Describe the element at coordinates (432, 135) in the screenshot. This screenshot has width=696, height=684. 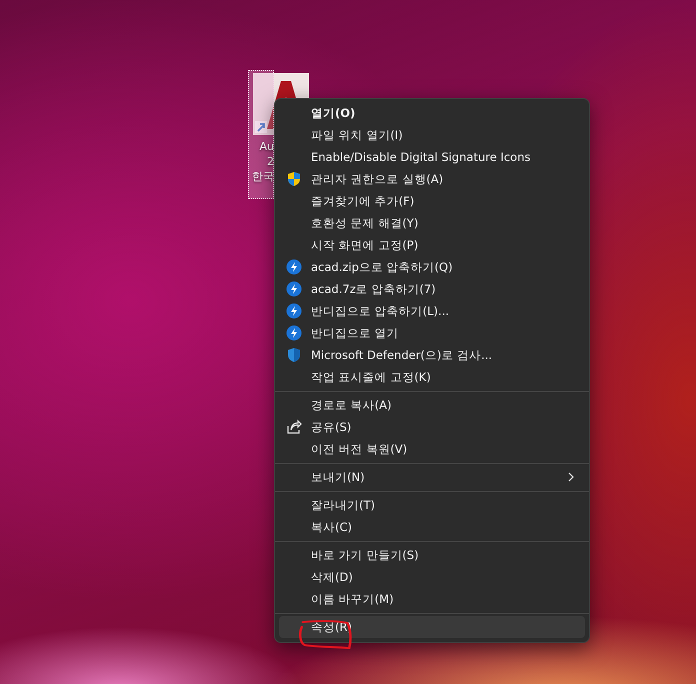
I see `menu-item: 파일 위치 열기(I)` at that location.